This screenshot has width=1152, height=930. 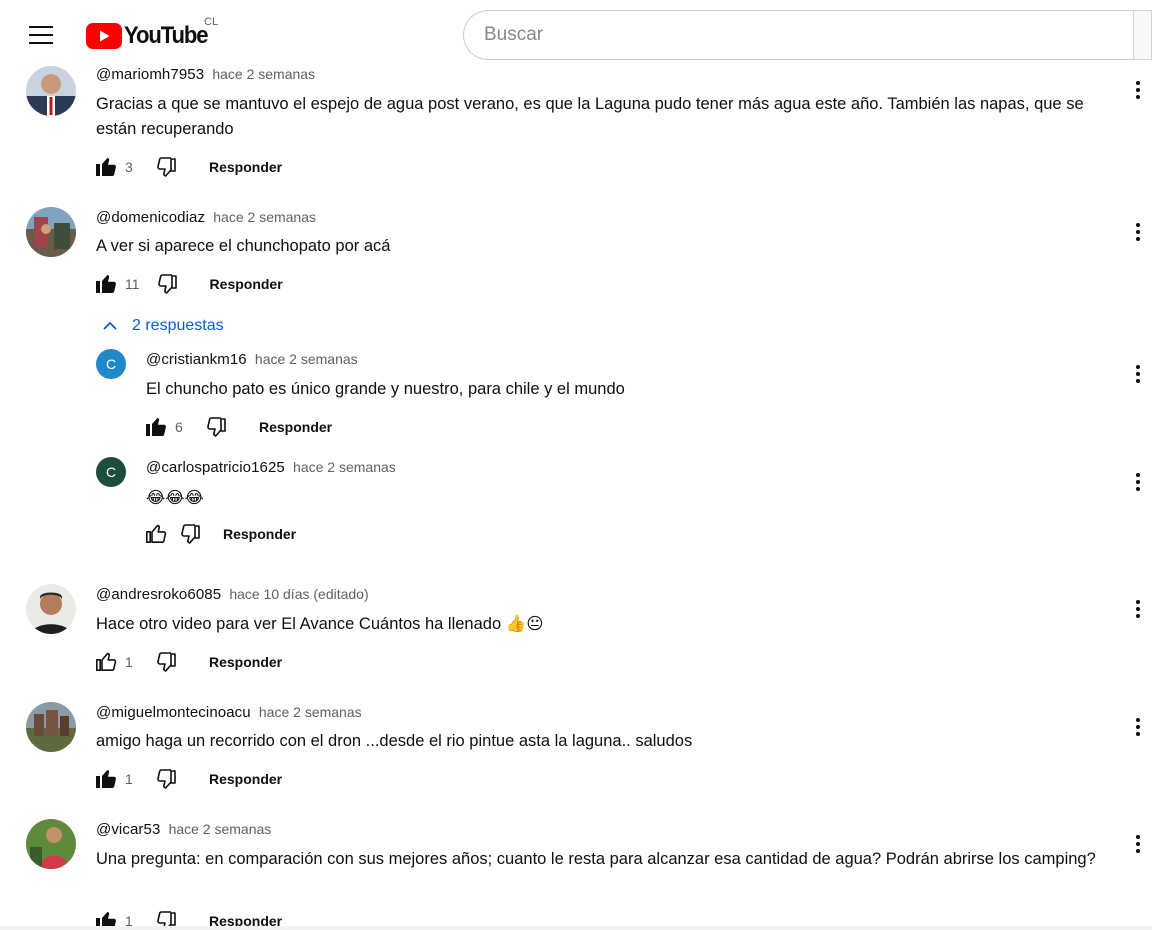 I want to click on reply-actions: Responder, so click(x=219, y=534).